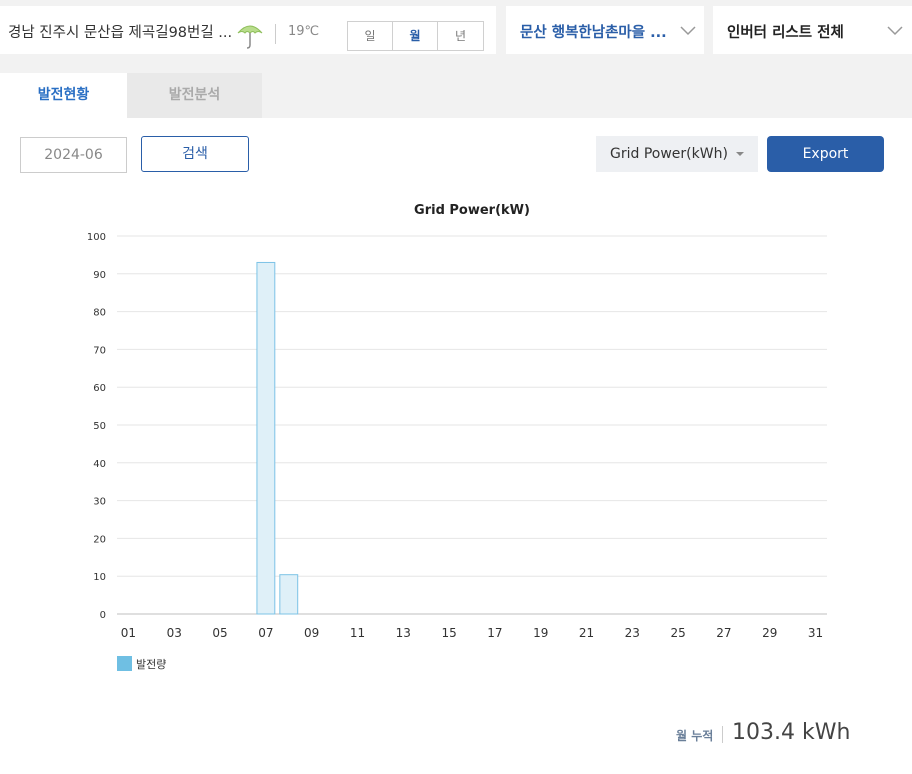 This screenshot has height=774, width=912. I want to click on period-year-button: 년, so click(460, 36).